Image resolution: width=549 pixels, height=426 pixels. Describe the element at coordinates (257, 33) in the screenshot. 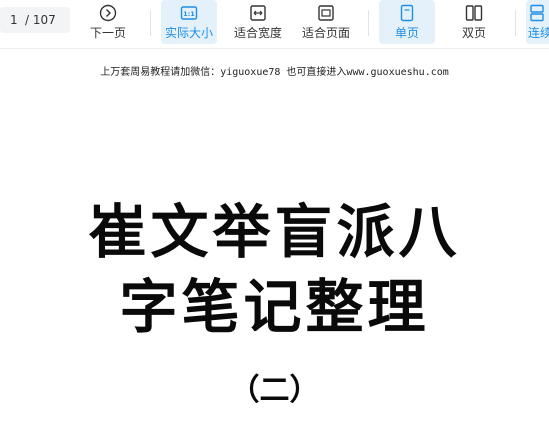

I see `fit-width-label: 适合宽度` at that location.